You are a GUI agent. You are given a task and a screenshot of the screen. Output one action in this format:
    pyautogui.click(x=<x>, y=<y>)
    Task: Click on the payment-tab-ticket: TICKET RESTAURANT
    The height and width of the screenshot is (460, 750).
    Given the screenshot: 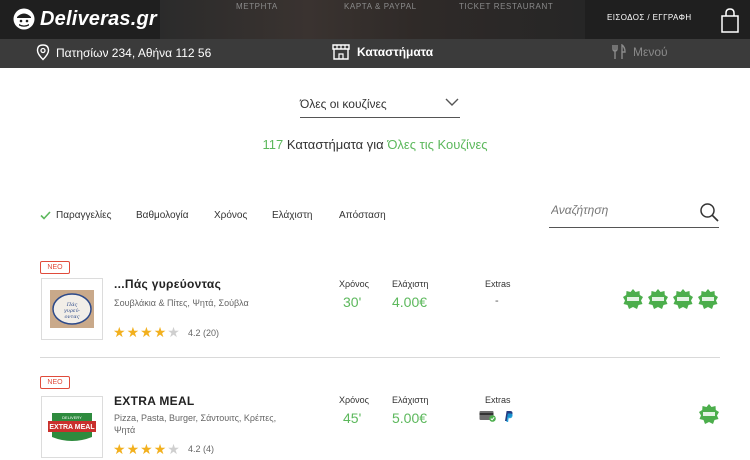 What is the action you would take?
    pyautogui.click(x=506, y=6)
    